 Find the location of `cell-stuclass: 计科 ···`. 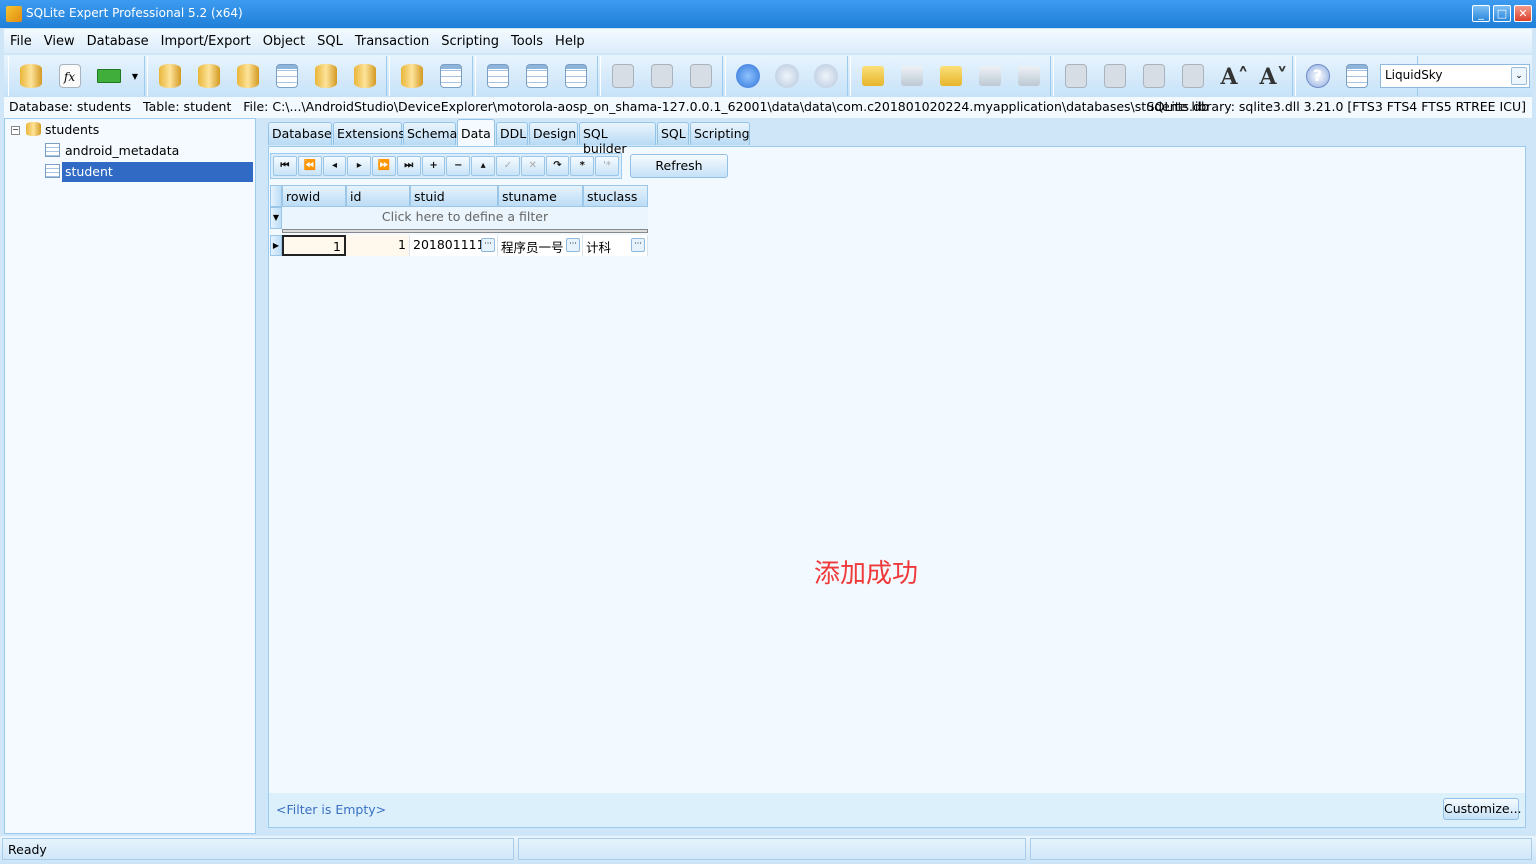

cell-stuclass: 计科 ··· is located at coordinates (615, 245).